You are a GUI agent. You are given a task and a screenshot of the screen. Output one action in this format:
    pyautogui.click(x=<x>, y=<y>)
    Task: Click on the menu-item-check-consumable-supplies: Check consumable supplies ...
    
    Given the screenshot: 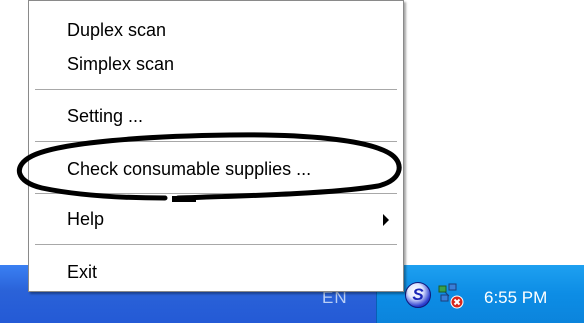 What is the action you would take?
    pyautogui.click(x=216, y=169)
    